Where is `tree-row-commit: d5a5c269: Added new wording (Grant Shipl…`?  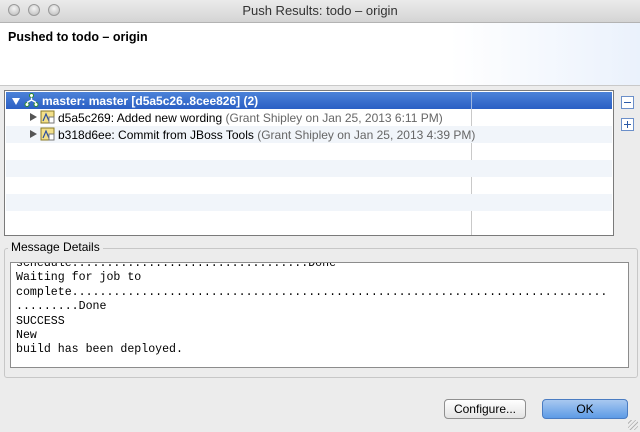
tree-row-commit: d5a5c269: Added new wording (Grant Shipl… is located at coordinates (309, 117).